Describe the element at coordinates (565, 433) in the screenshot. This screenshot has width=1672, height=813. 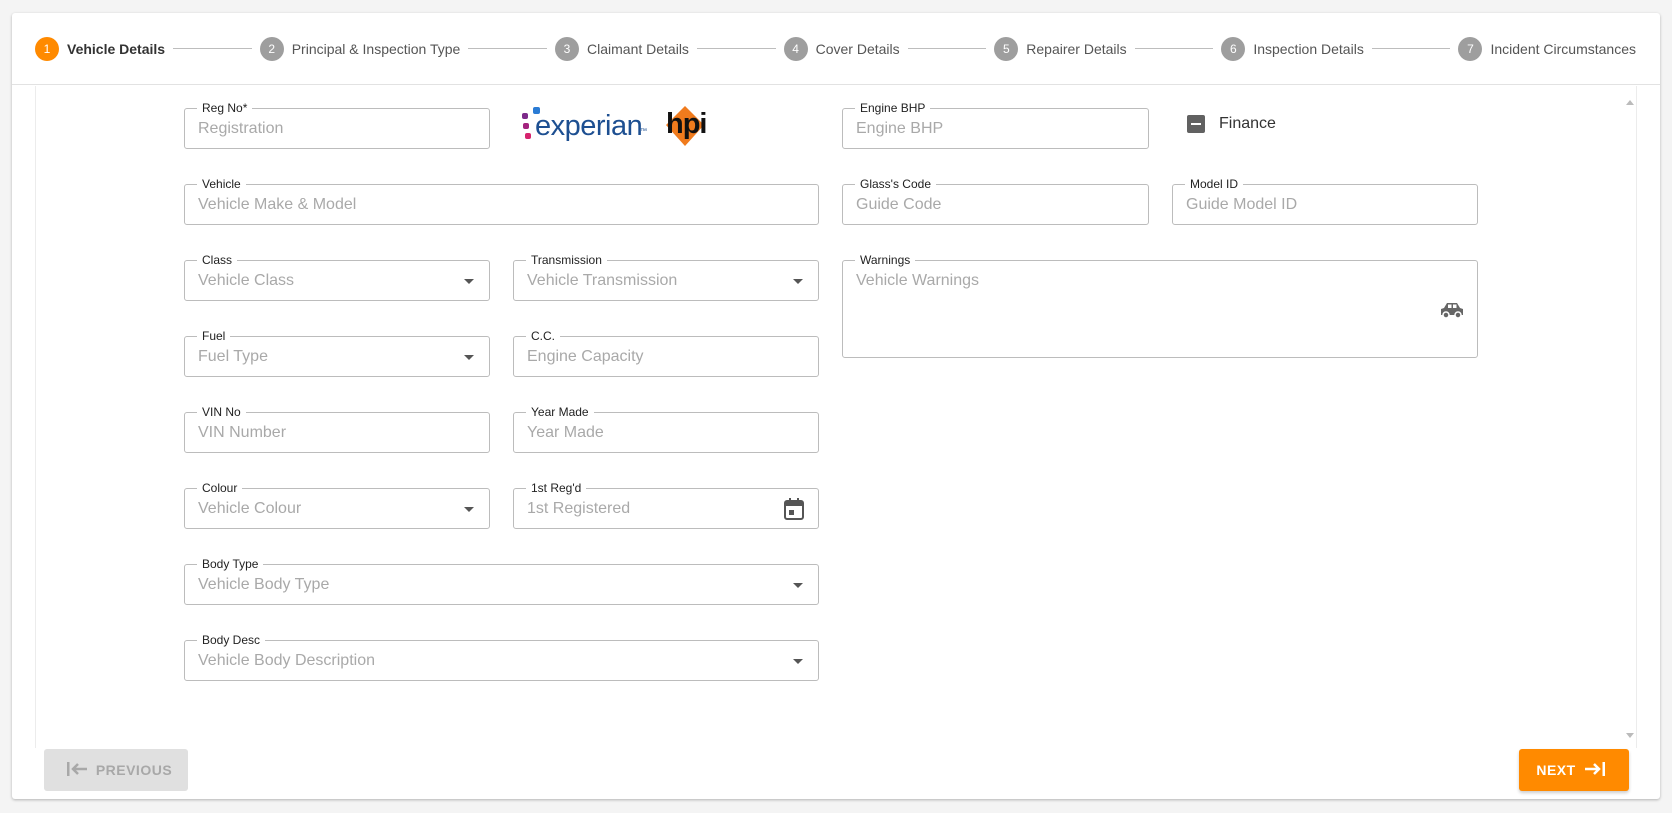
I see `year-made-input: Year Made` at that location.